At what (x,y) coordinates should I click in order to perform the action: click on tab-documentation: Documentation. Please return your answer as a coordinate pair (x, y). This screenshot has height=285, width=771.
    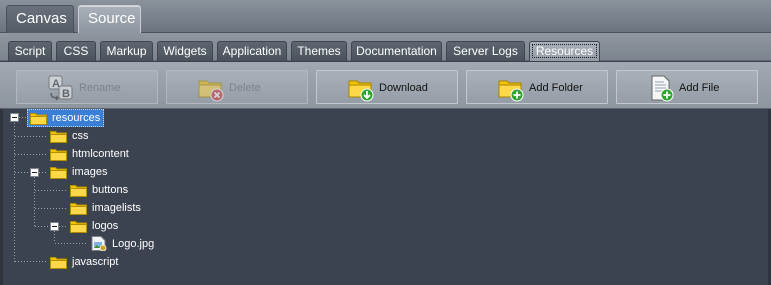
    Looking at the image, I should click on (396, 51).